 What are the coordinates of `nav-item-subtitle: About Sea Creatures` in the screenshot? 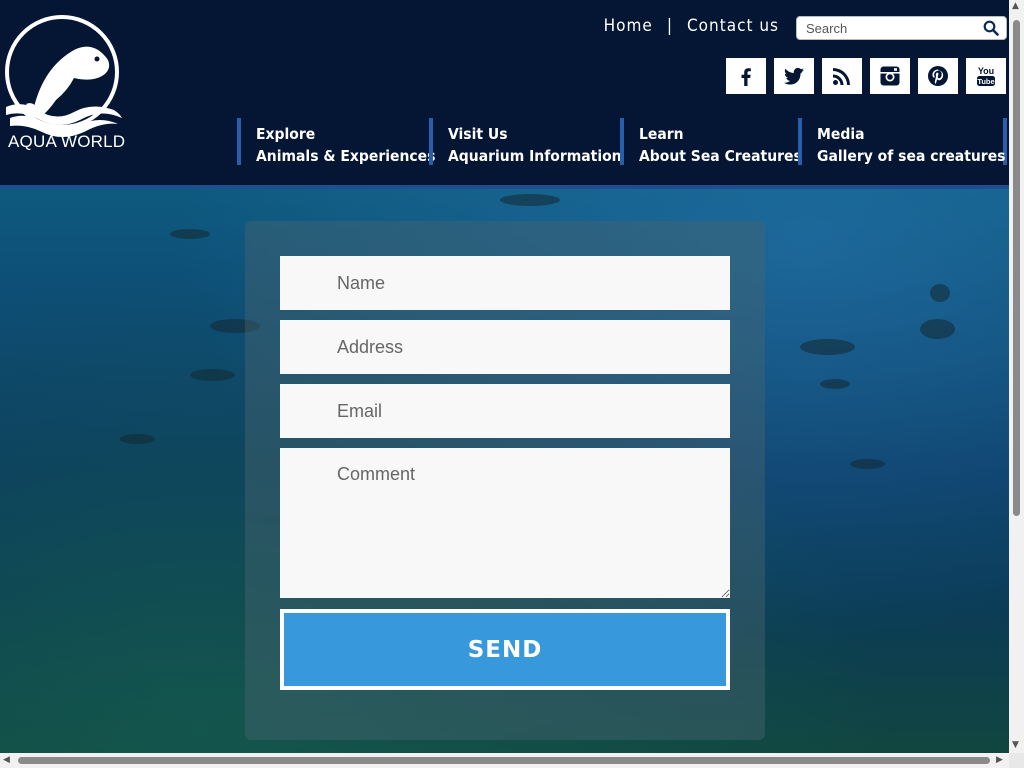 It's located at (720, 156).